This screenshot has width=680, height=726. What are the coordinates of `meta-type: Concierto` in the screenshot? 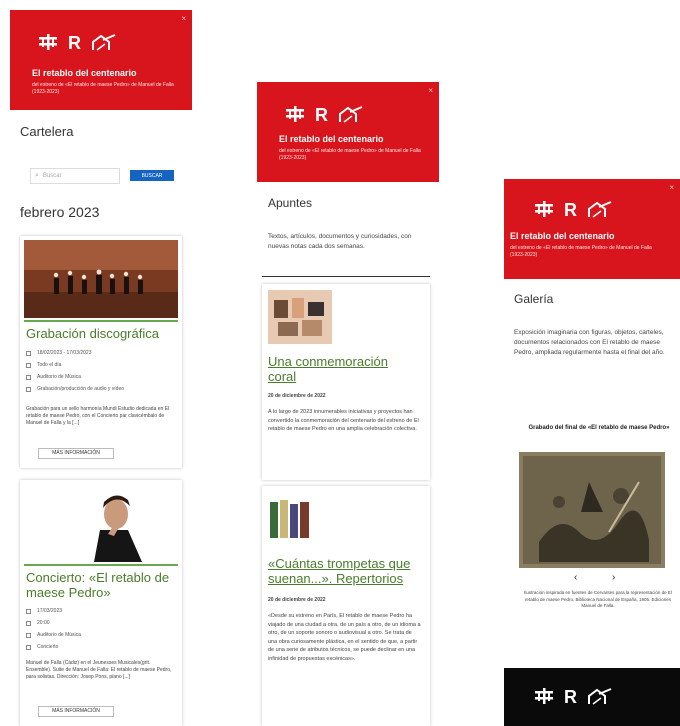 It's located at (42, 647).